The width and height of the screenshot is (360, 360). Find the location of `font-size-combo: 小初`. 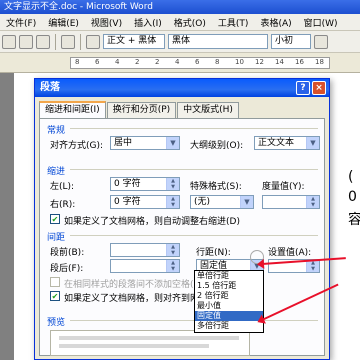

font-size-combo: 小初 is located at coordinates (291, 41).